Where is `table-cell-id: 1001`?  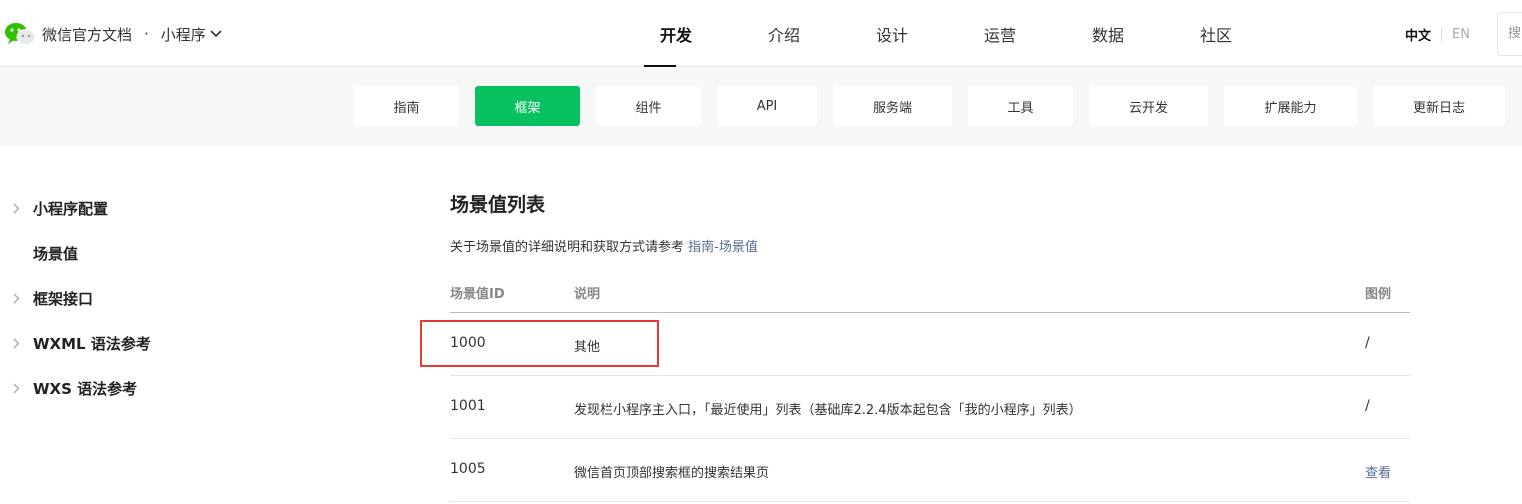 table-cell-id: 1001 is located at coordinates (468, 406).